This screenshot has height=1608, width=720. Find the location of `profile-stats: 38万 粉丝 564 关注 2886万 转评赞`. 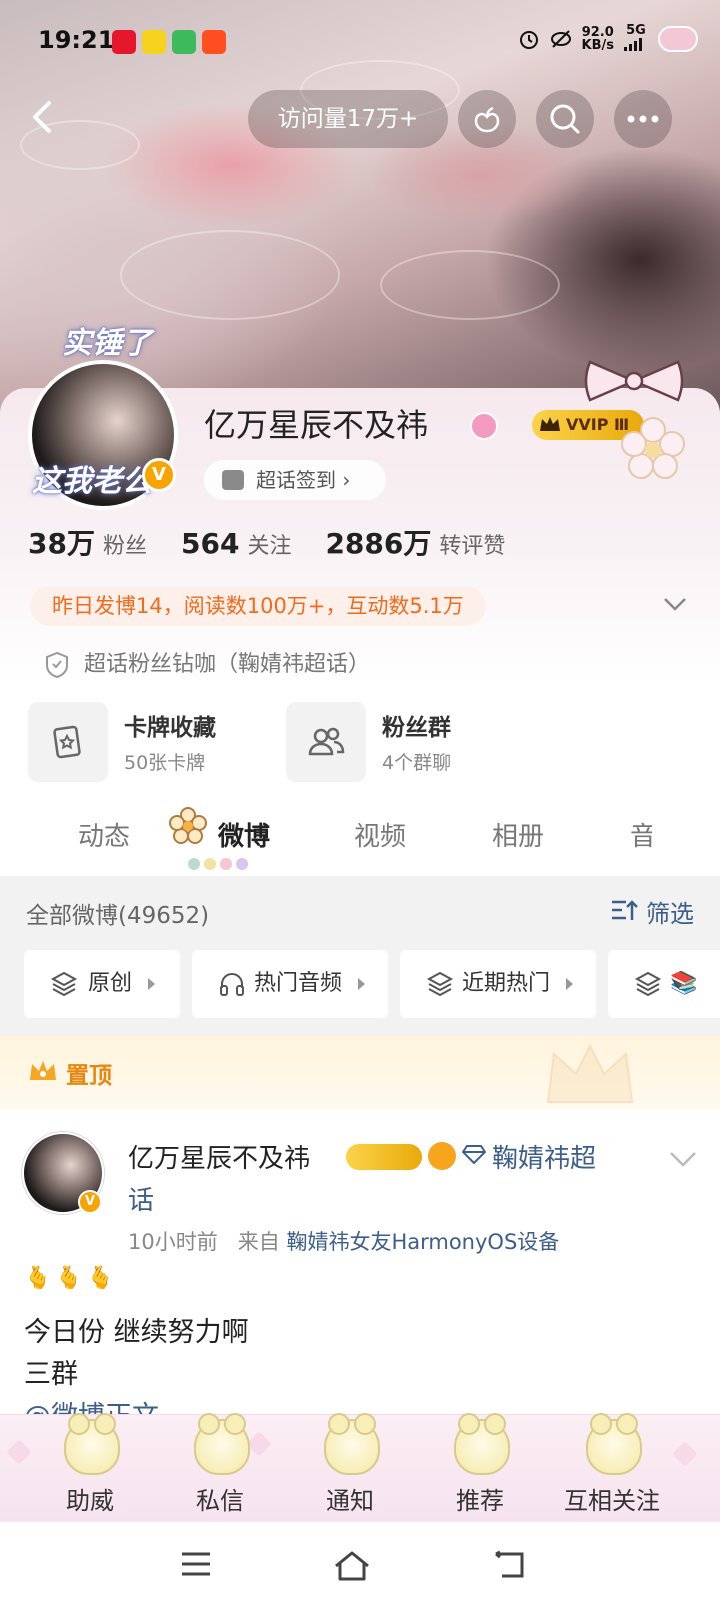

profile-stats: 38万 粉丝 564 关注 2886万 转评赞 is located at coordinates (266, 542).